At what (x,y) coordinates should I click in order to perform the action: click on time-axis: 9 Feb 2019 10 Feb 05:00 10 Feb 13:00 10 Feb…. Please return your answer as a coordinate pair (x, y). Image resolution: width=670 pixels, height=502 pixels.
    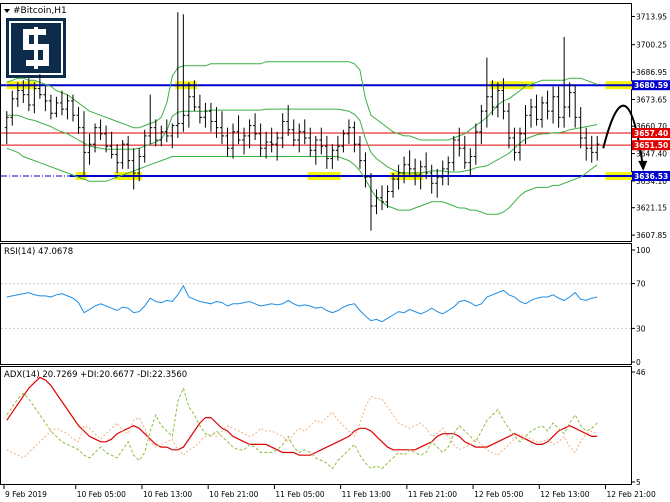
    Looking at the image, I should click on (329, 492).